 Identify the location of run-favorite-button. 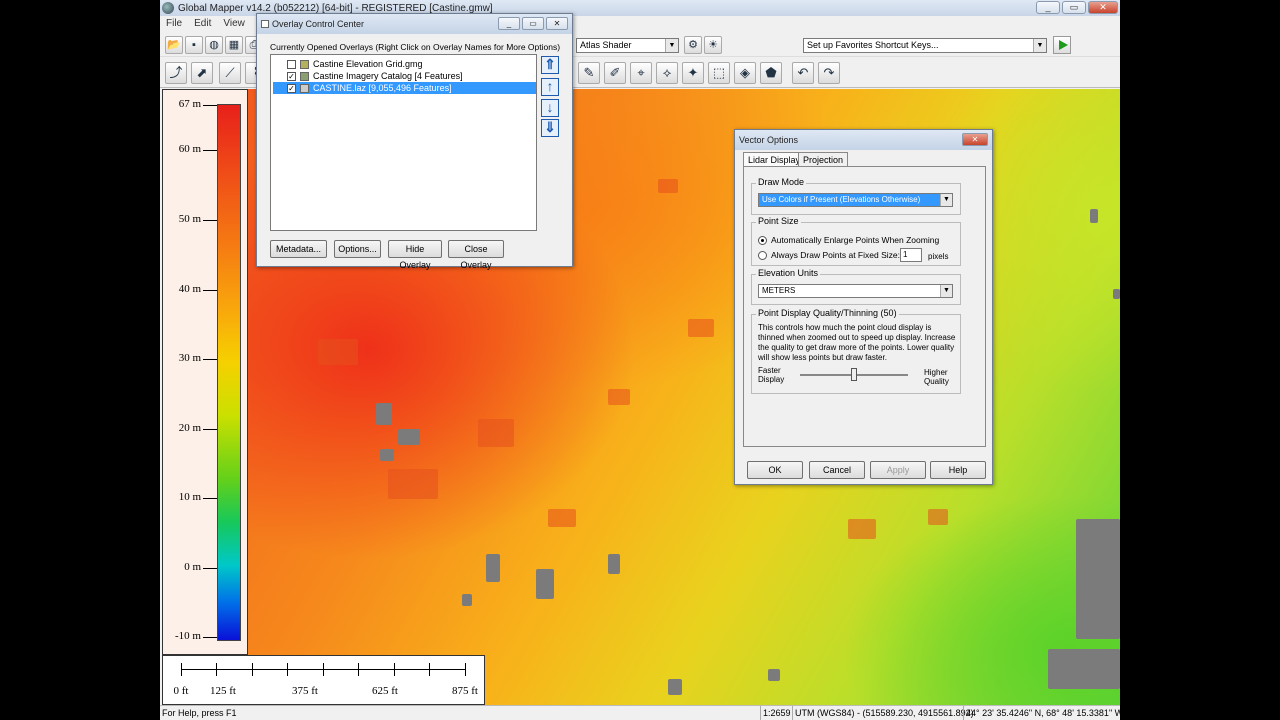
(1062, 45).